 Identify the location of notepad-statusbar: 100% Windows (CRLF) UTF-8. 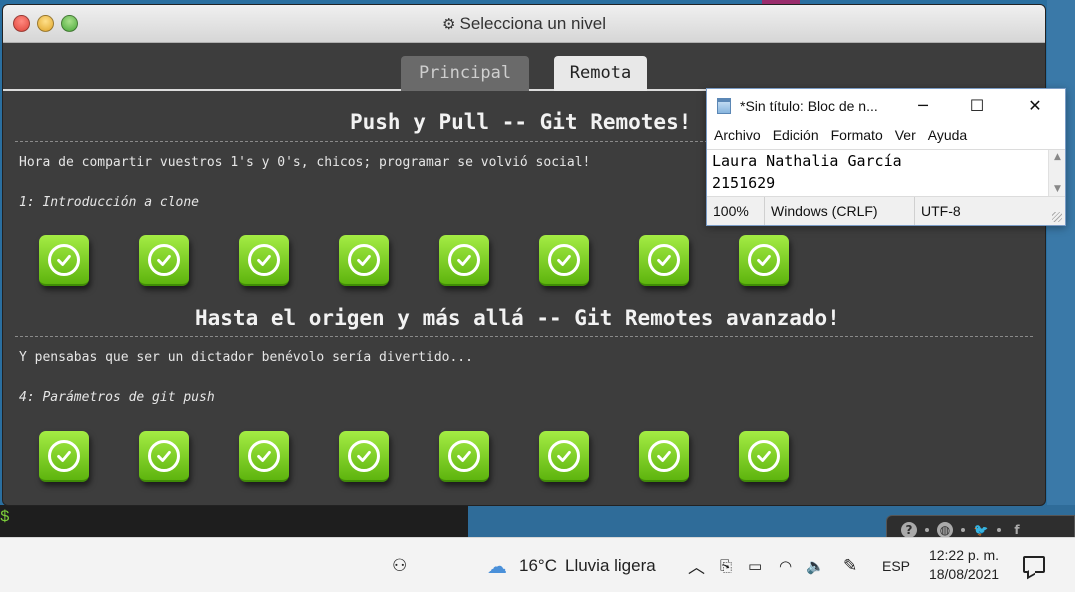
(886, 211).